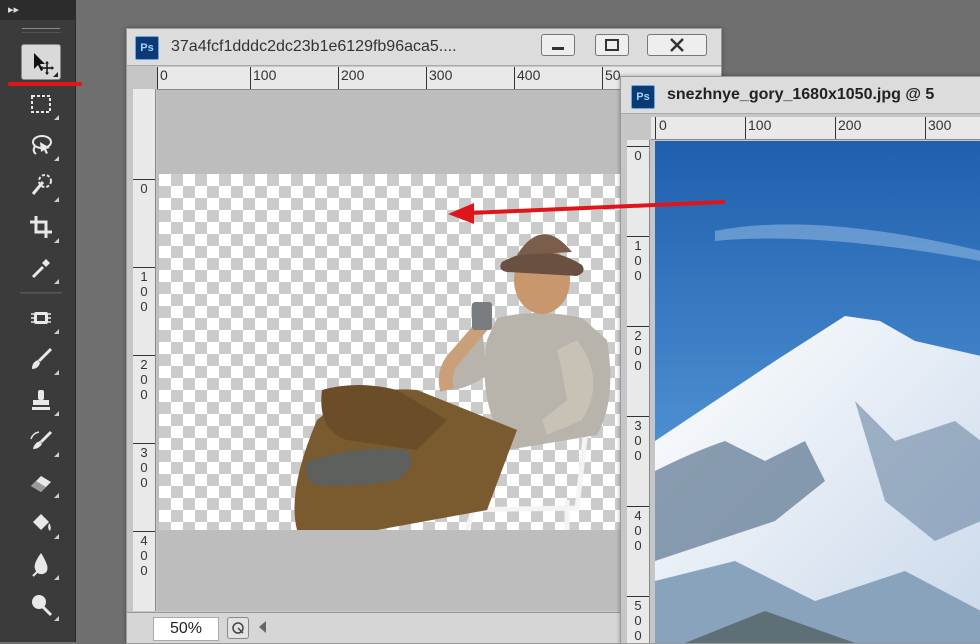 This screenshot has width=980, height=644. I want to click on eraser-tool, so click(41, 482).